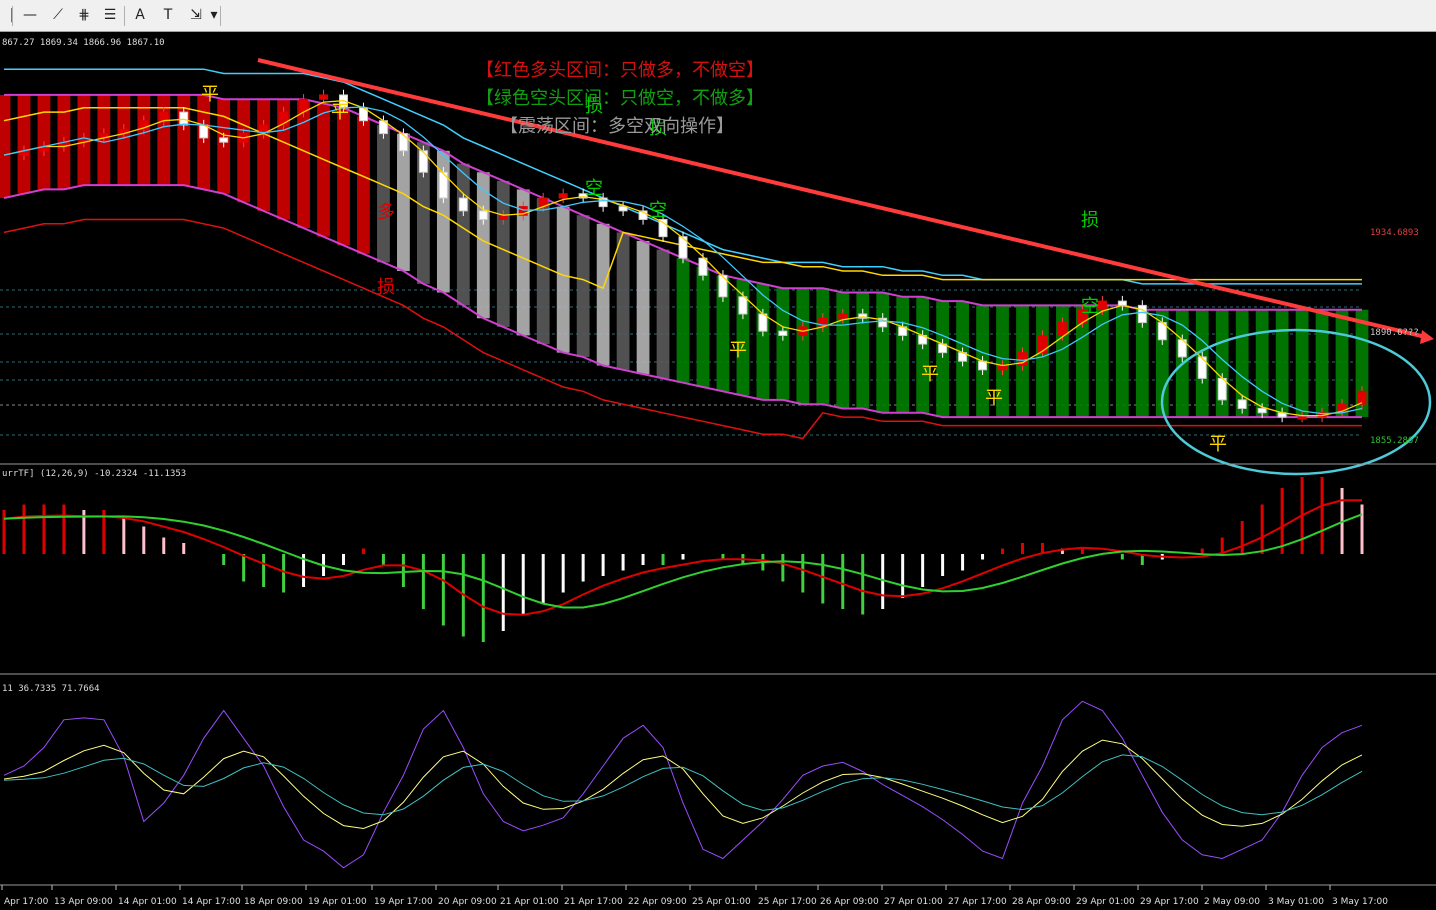 This screenshot has height=910, width=1436. I want to click on x-tick-label: 18 Apr 09:00, so click(273, 902).